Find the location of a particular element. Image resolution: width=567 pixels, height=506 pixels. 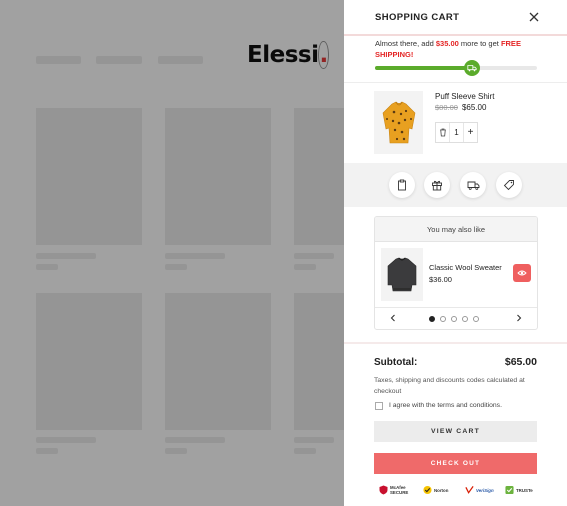

cart-header: SHOPPING CART is located at coordinates (455, 18).